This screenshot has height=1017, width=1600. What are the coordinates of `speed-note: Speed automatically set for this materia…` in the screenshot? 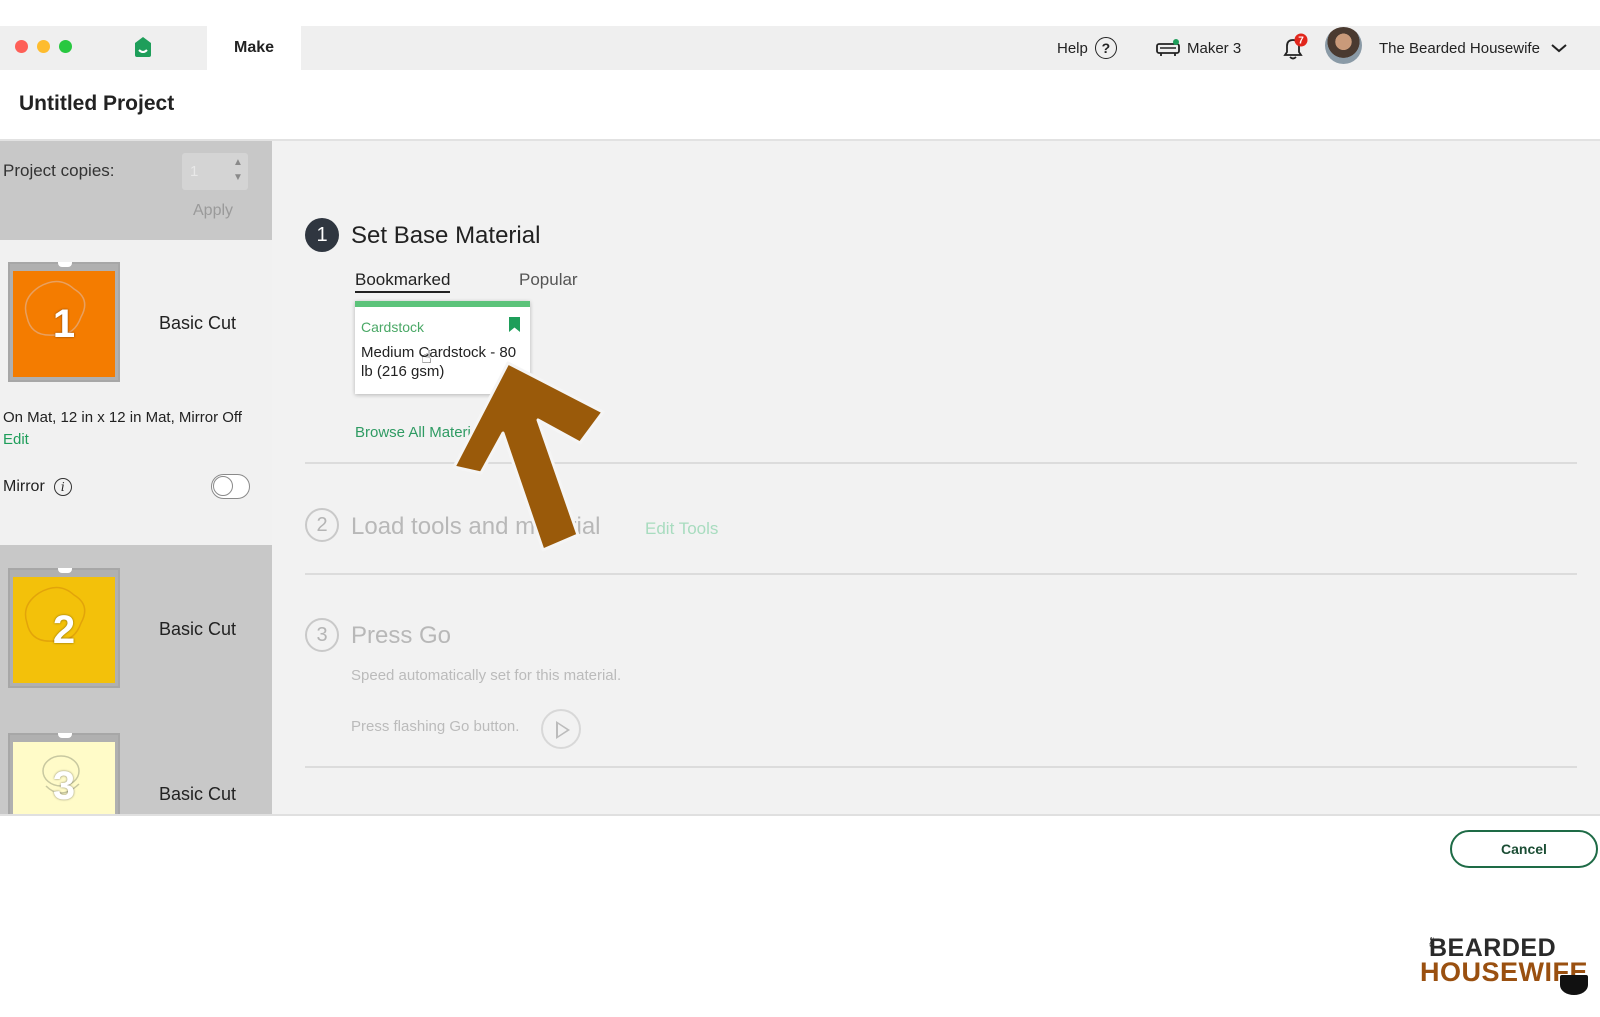 It's located at (486, 675).